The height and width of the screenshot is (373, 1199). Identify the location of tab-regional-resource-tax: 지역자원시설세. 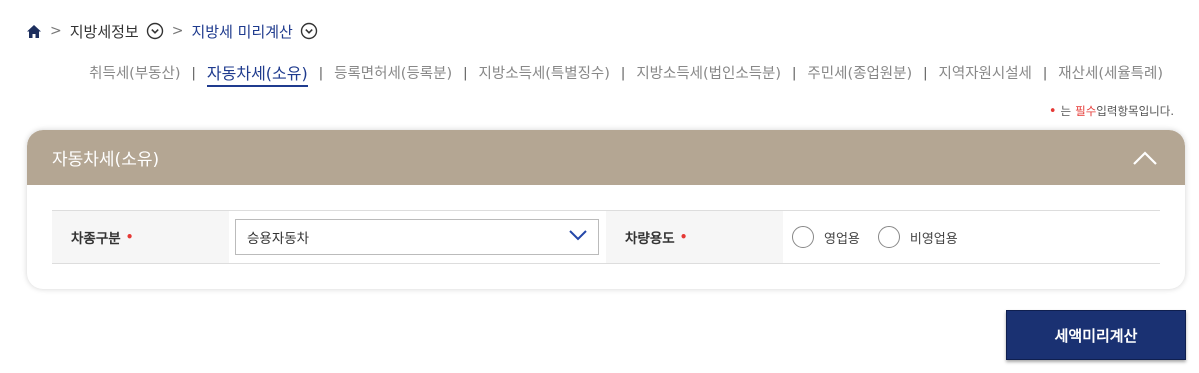
(985, 74).